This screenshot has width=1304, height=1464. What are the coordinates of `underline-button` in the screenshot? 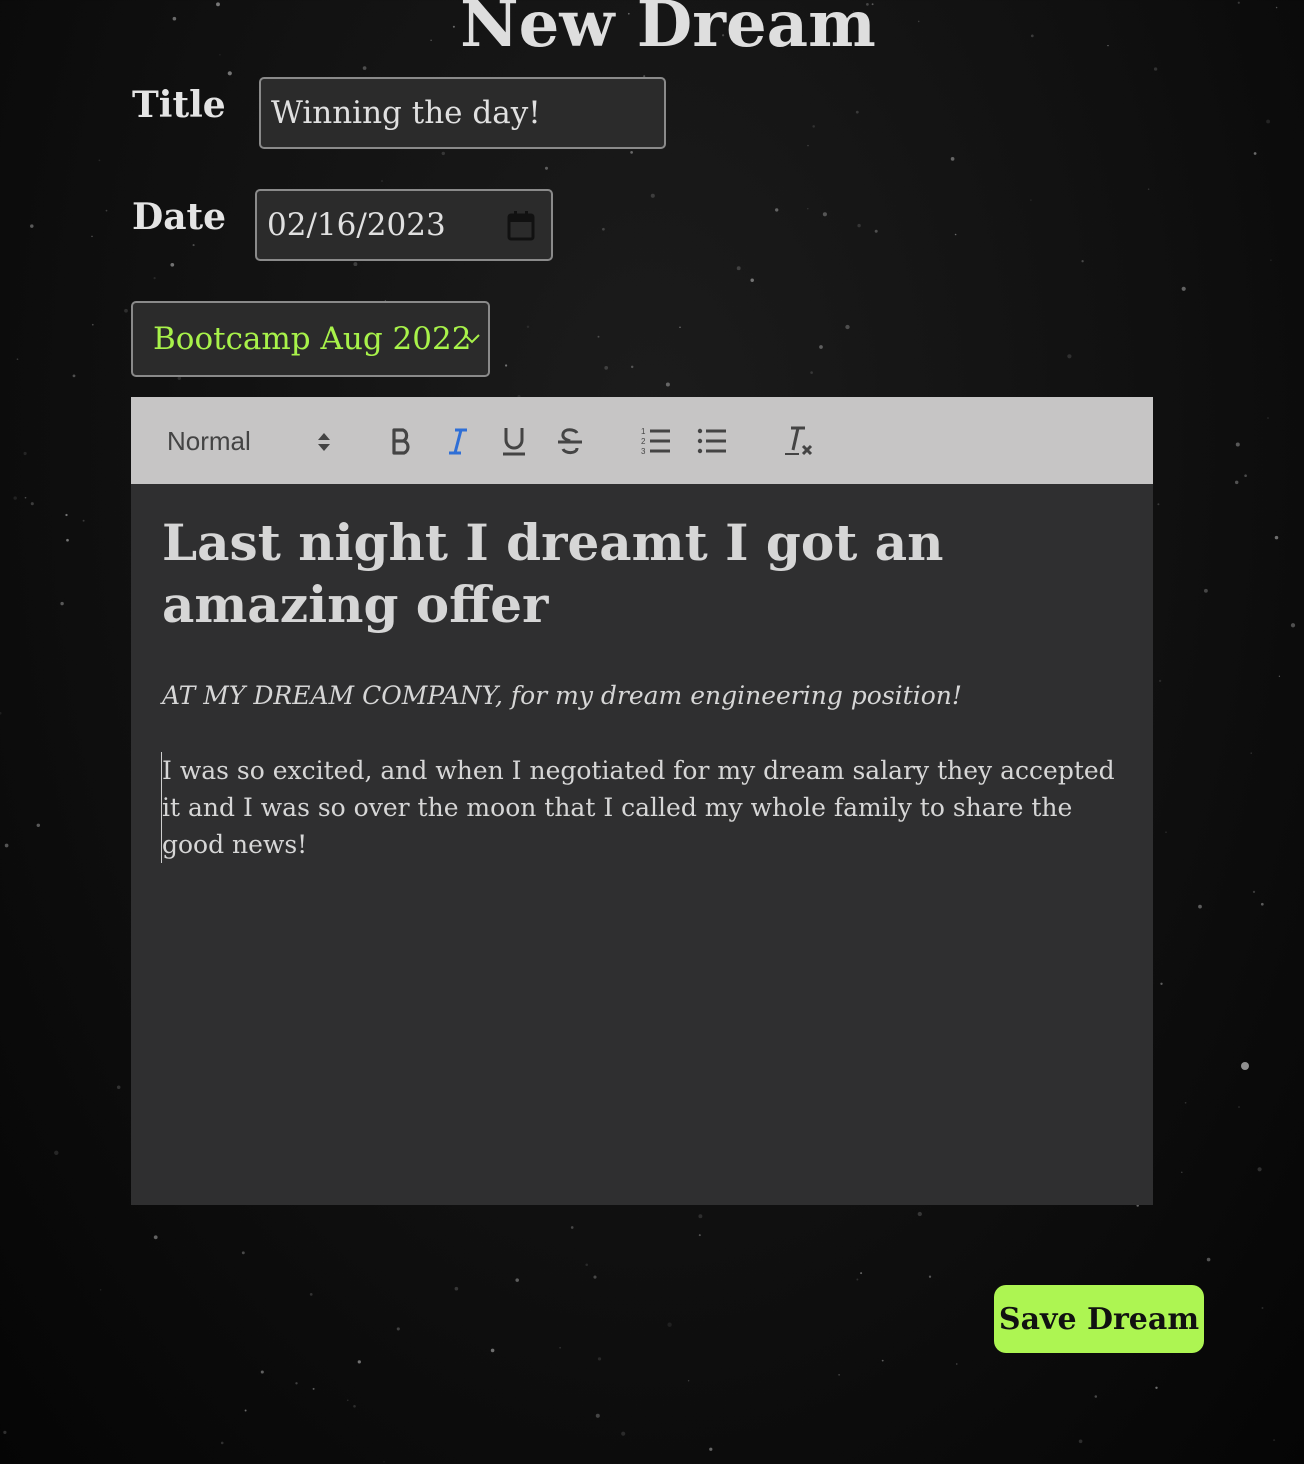 It's located at (514, 441).